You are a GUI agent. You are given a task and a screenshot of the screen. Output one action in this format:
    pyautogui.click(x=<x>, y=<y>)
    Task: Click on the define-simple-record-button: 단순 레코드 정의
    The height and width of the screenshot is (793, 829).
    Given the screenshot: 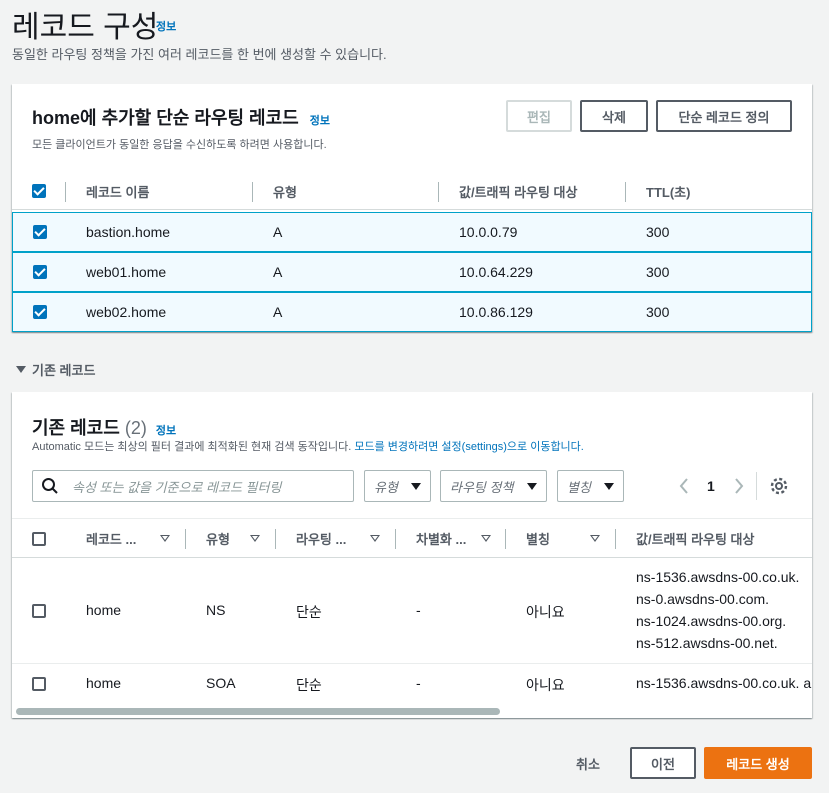 What is the action you would take?
    pyautogui.click(x=724, y=116)
    